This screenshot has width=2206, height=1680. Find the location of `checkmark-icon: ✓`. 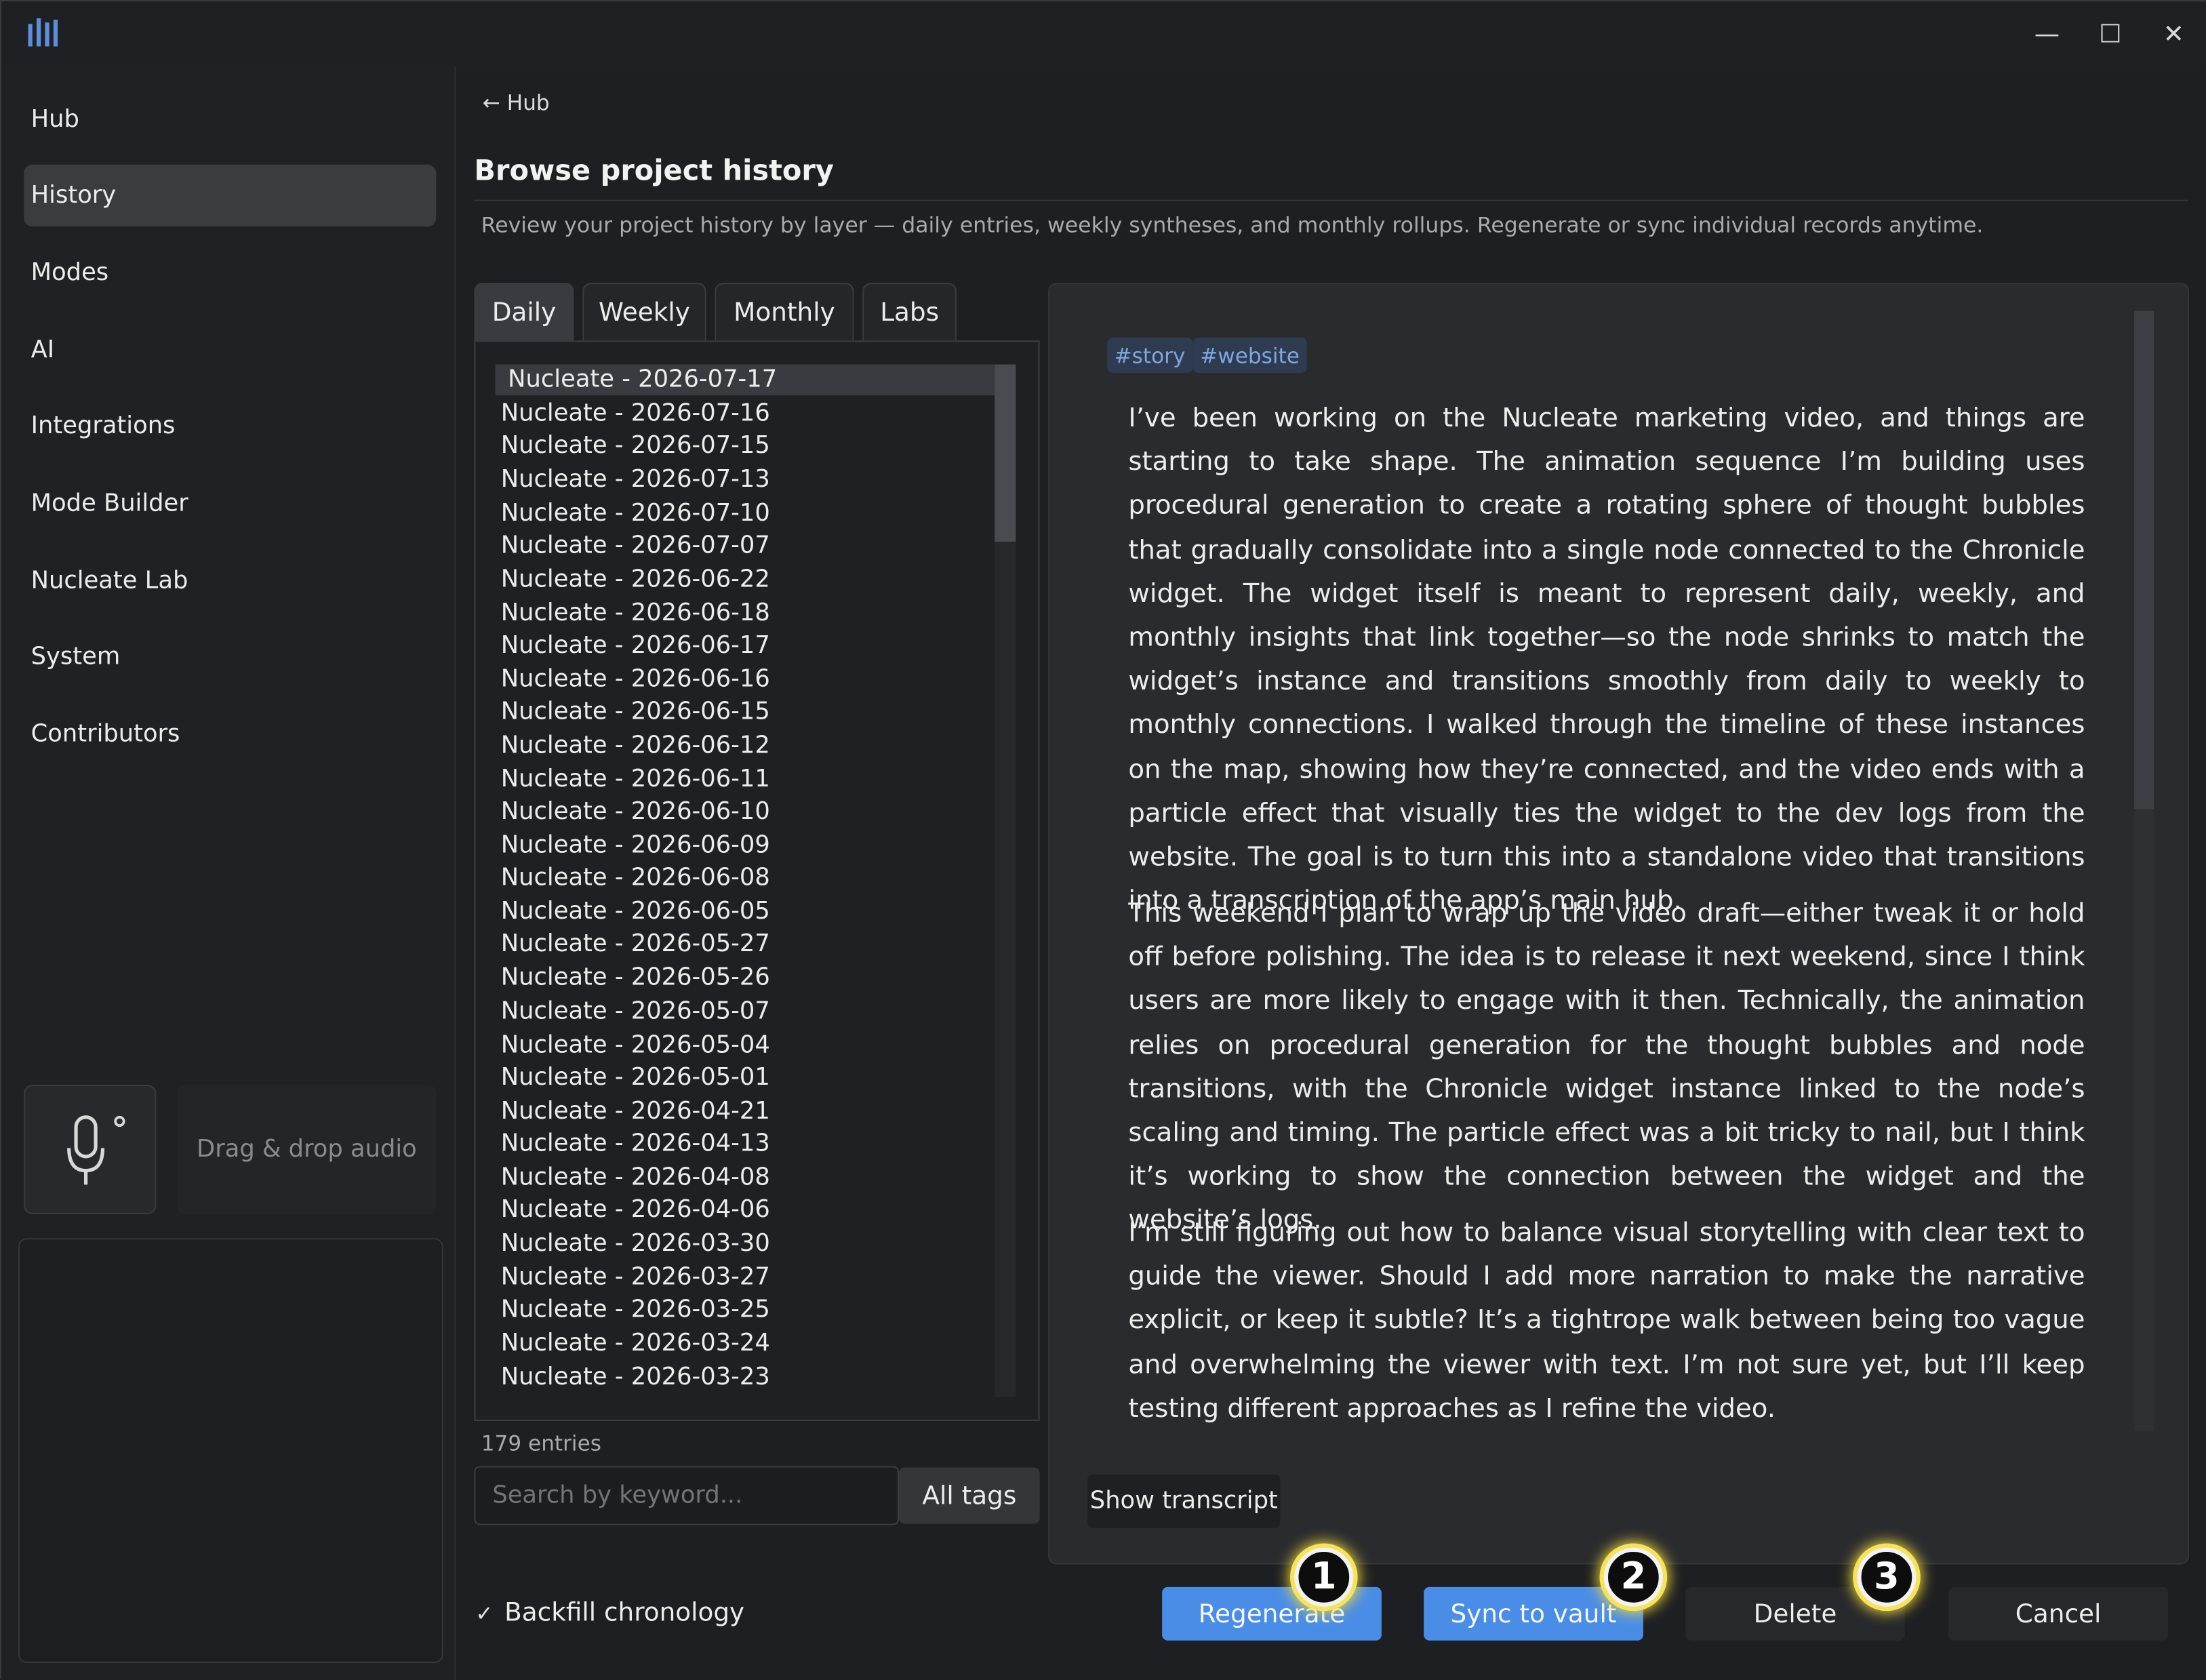

checkmark-icon: ✓ is located at coordinates (484, 1613).